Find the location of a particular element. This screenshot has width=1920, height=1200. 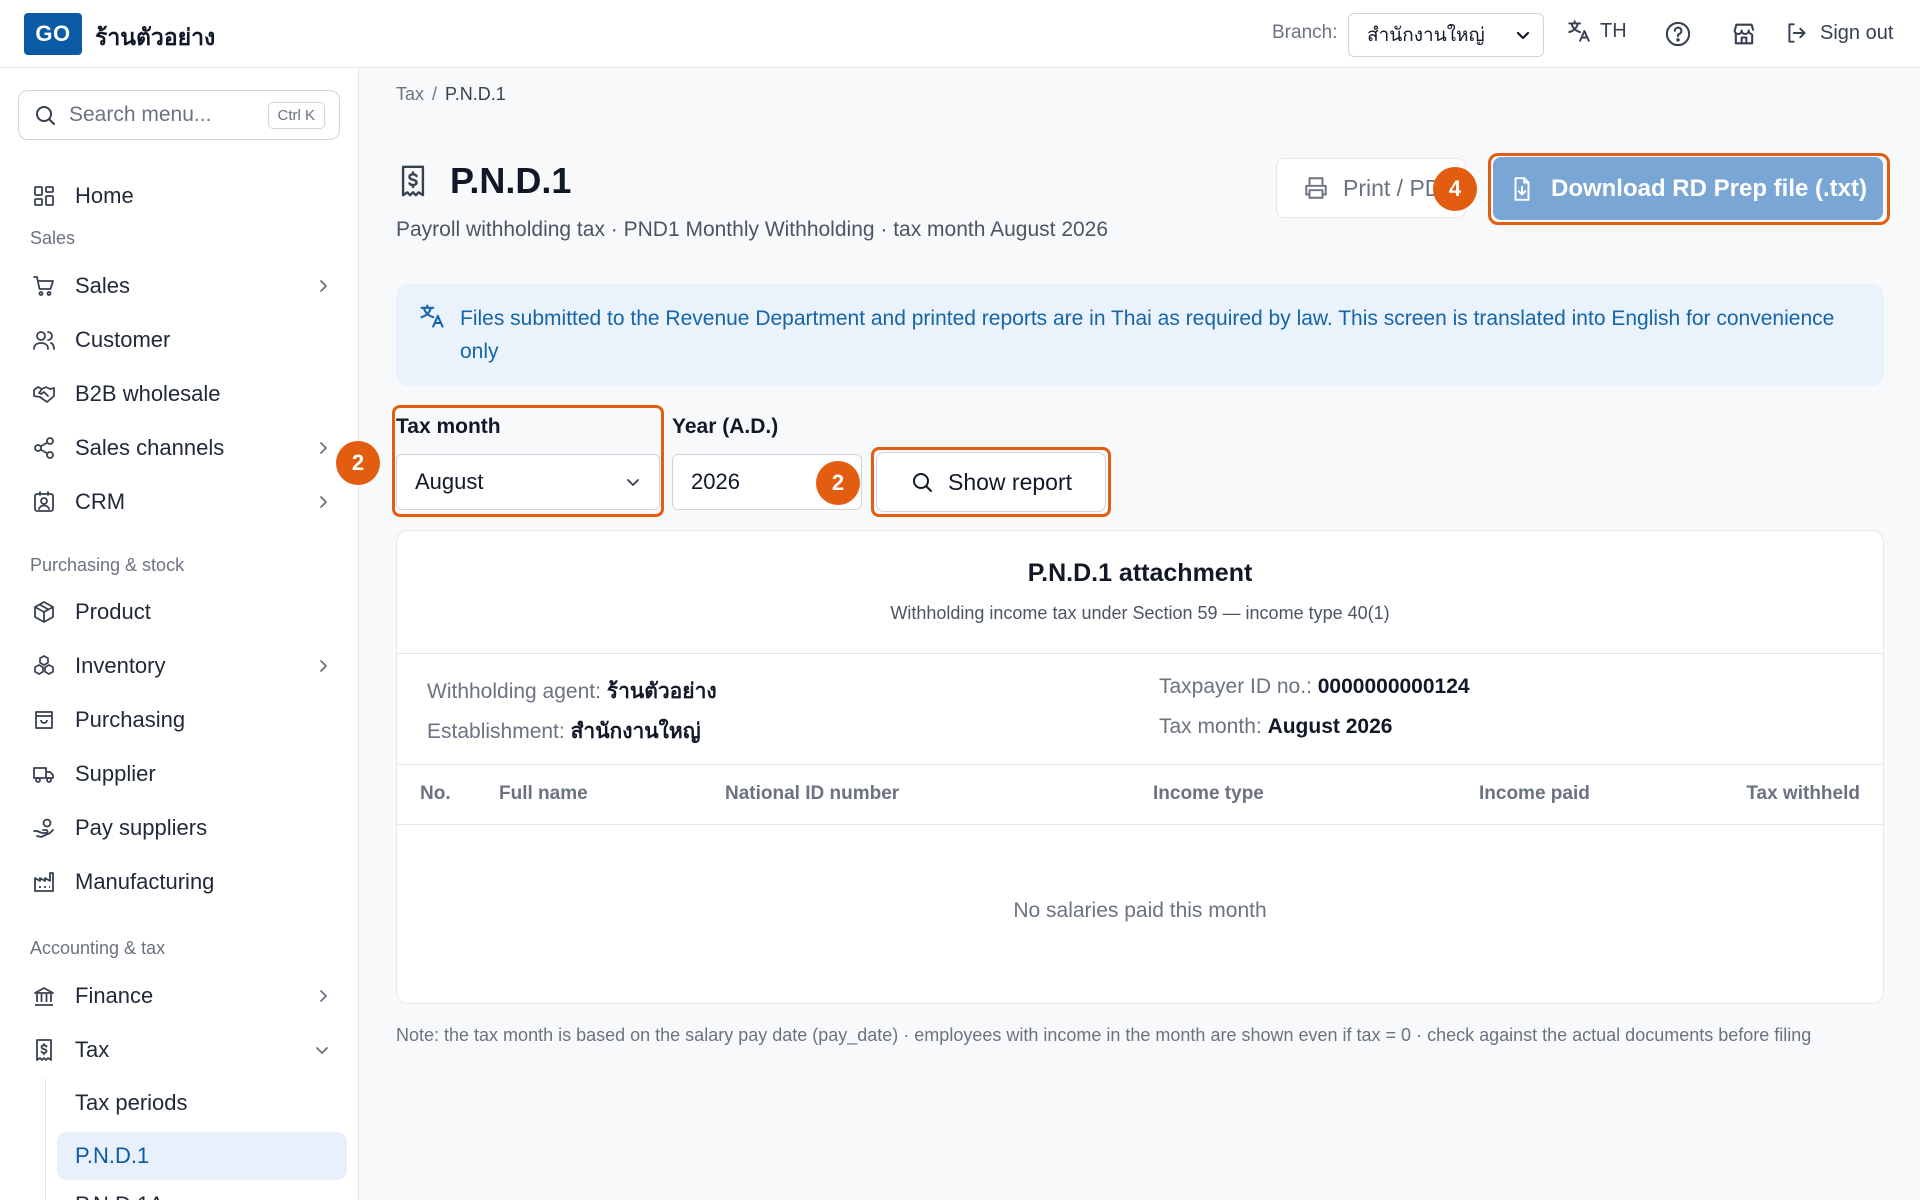

sidebar-item-pay-suppliers: Pay suppliers is located at coordinates (180, 828).